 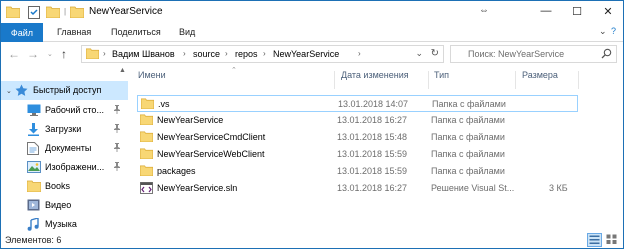 What do you see at coordinates (146, 188) in the screenshot?
I see `solution-file-icon` at bounding box center [146, 188].